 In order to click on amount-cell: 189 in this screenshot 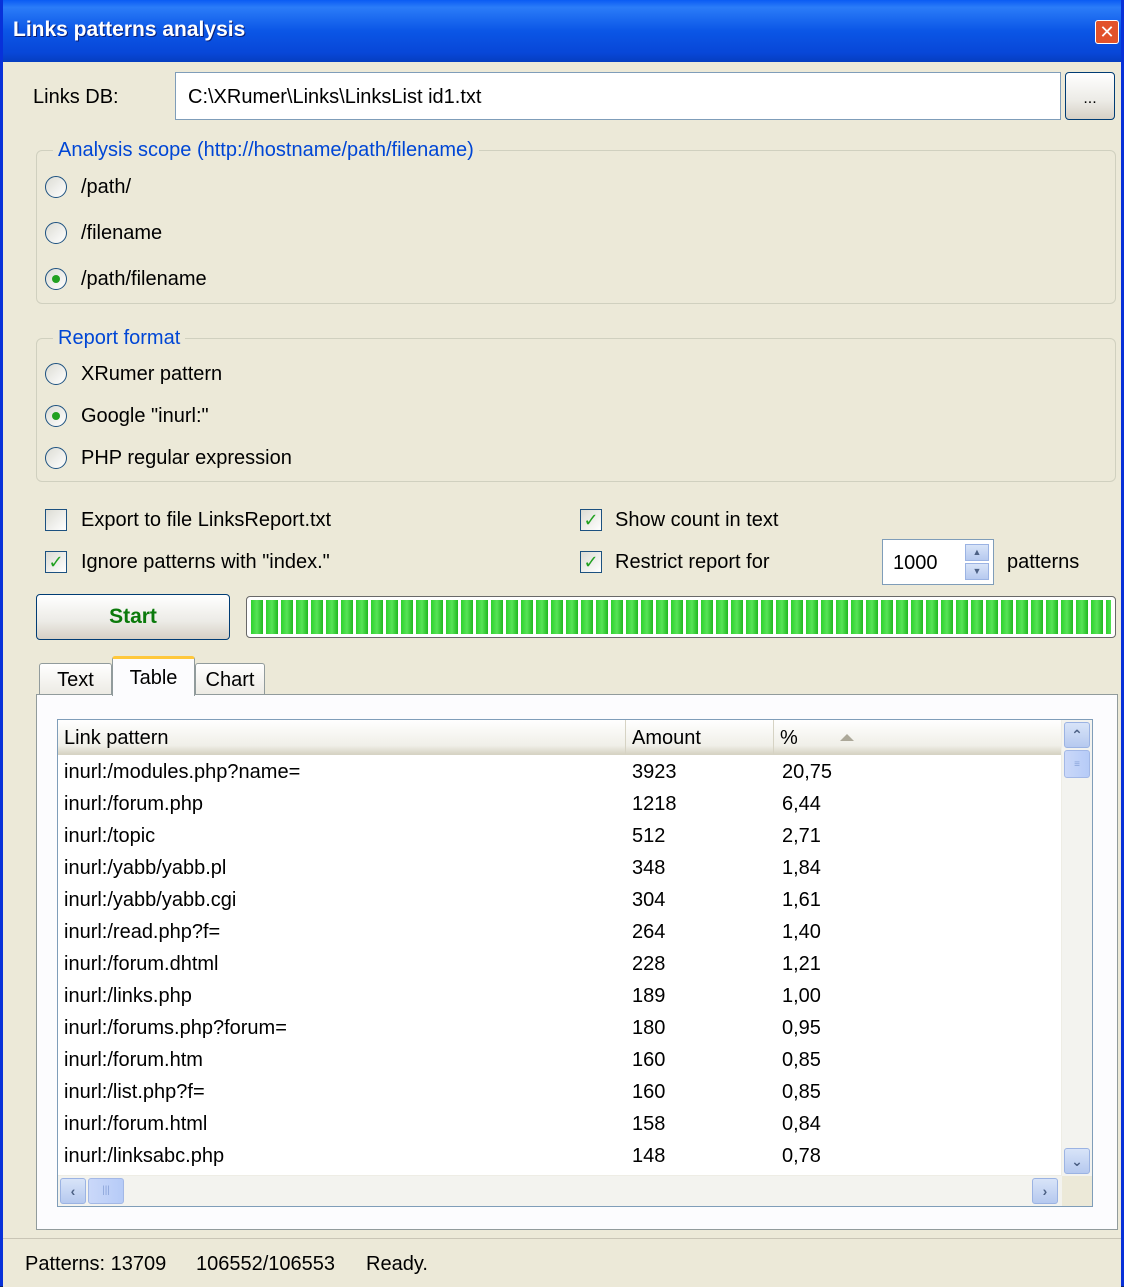, I will do `click(649, 996)`.